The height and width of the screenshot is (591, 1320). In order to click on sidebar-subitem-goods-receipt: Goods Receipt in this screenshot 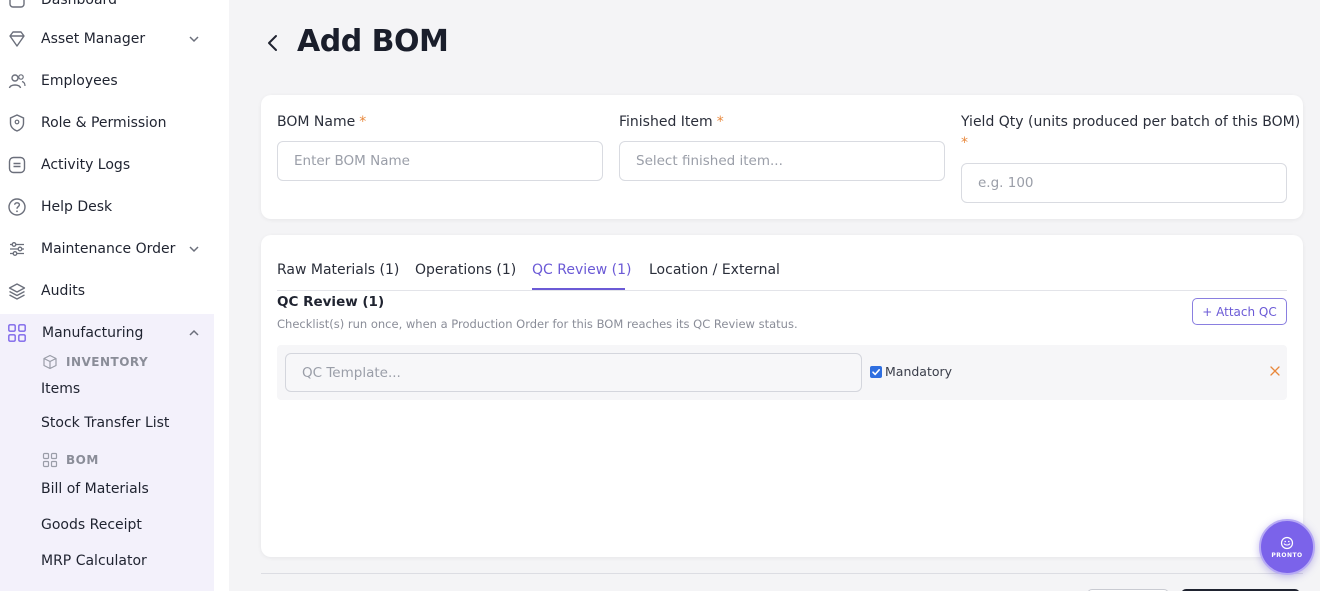, I will do `click(91, 525)`.